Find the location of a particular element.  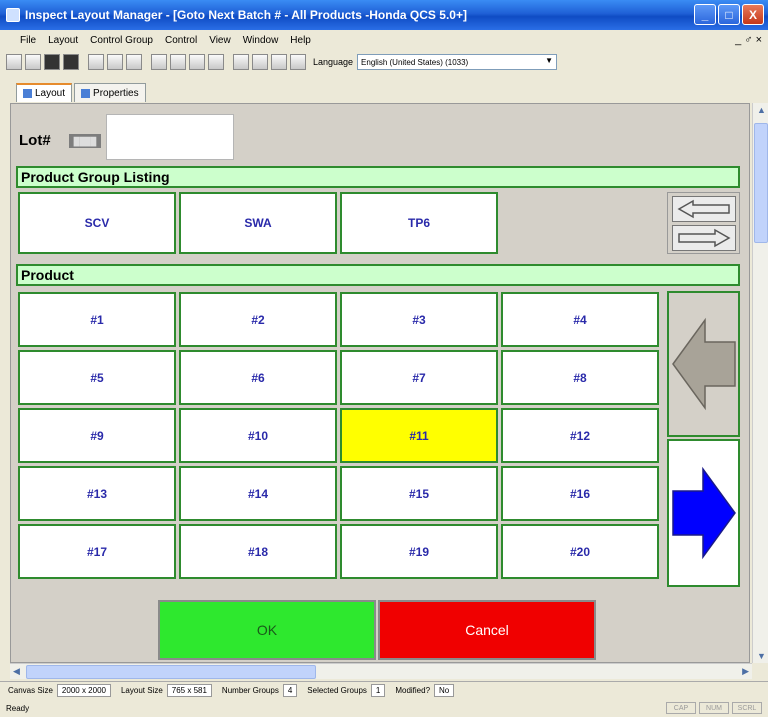

align-right-icon is located at coordinates (197, 62).